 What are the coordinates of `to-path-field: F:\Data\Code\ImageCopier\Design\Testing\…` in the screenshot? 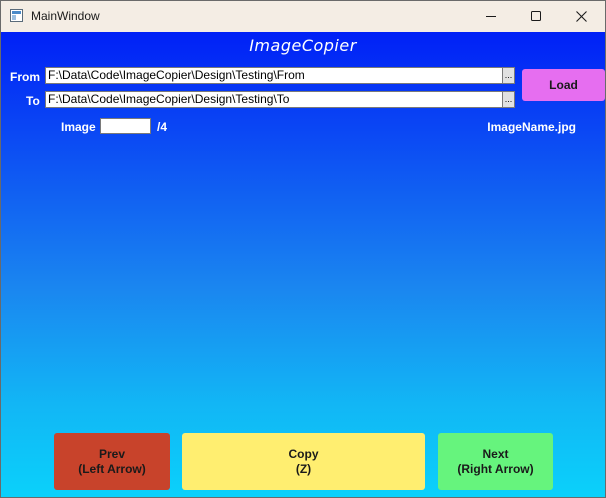 It's located at (274, 99).